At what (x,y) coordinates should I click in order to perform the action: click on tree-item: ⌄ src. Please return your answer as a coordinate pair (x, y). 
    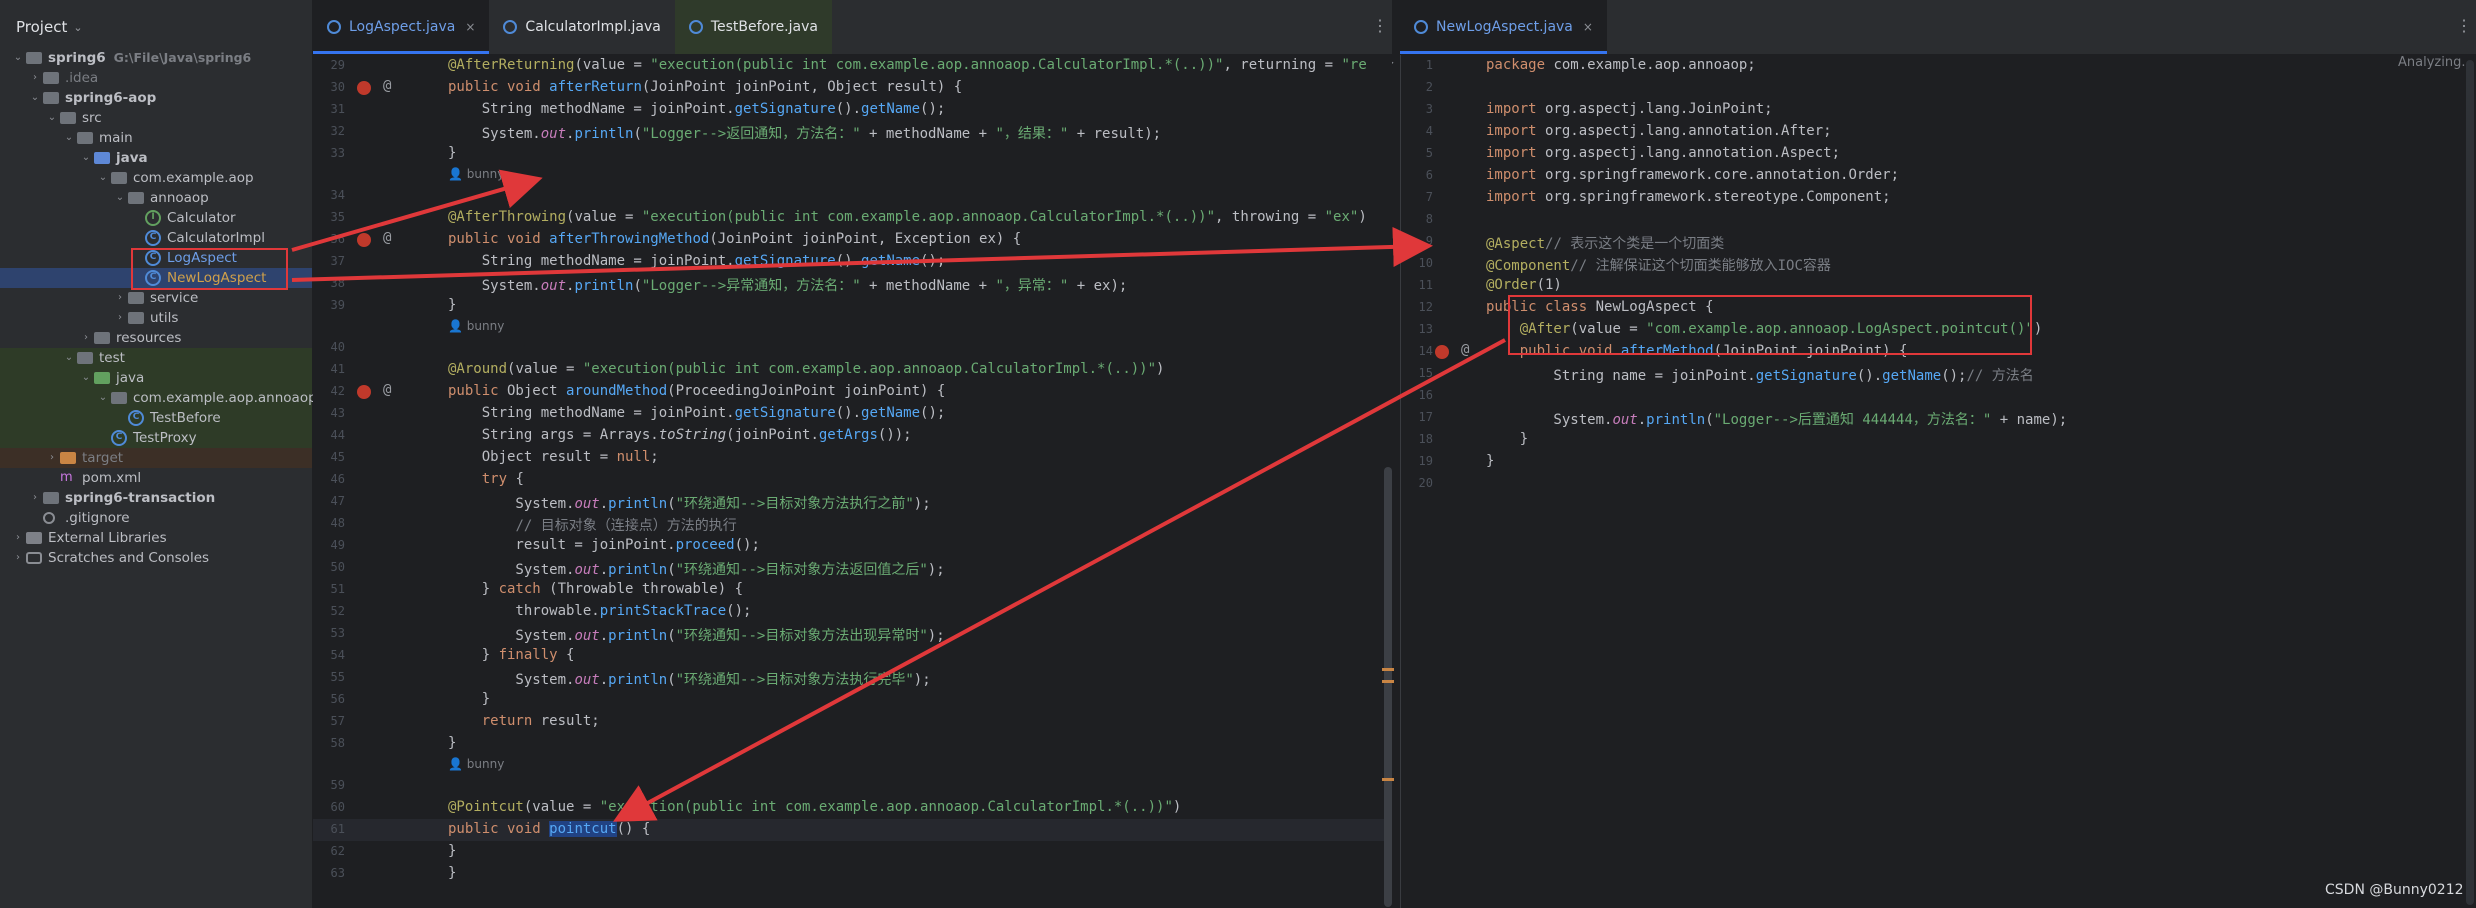
    Looking at the image, I should click on (156, 118).